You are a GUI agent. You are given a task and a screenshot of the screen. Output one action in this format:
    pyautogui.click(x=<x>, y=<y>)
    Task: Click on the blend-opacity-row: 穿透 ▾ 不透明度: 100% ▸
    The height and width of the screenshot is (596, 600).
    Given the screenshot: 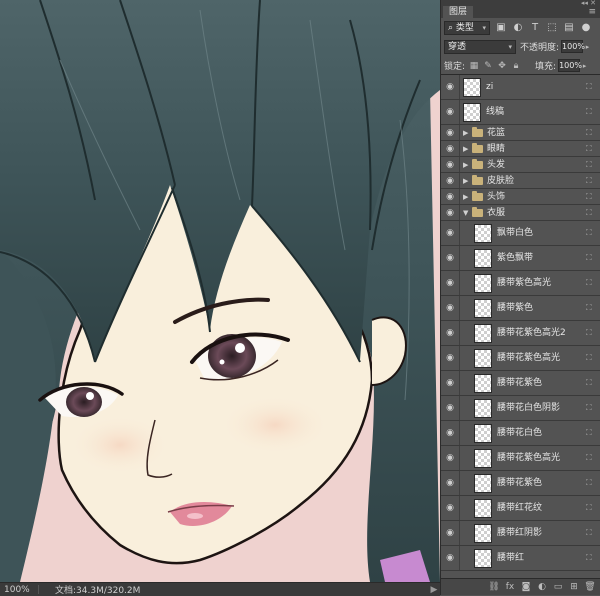 What is the action you would take?
    pyautogui.click(x=520, y=46)
    